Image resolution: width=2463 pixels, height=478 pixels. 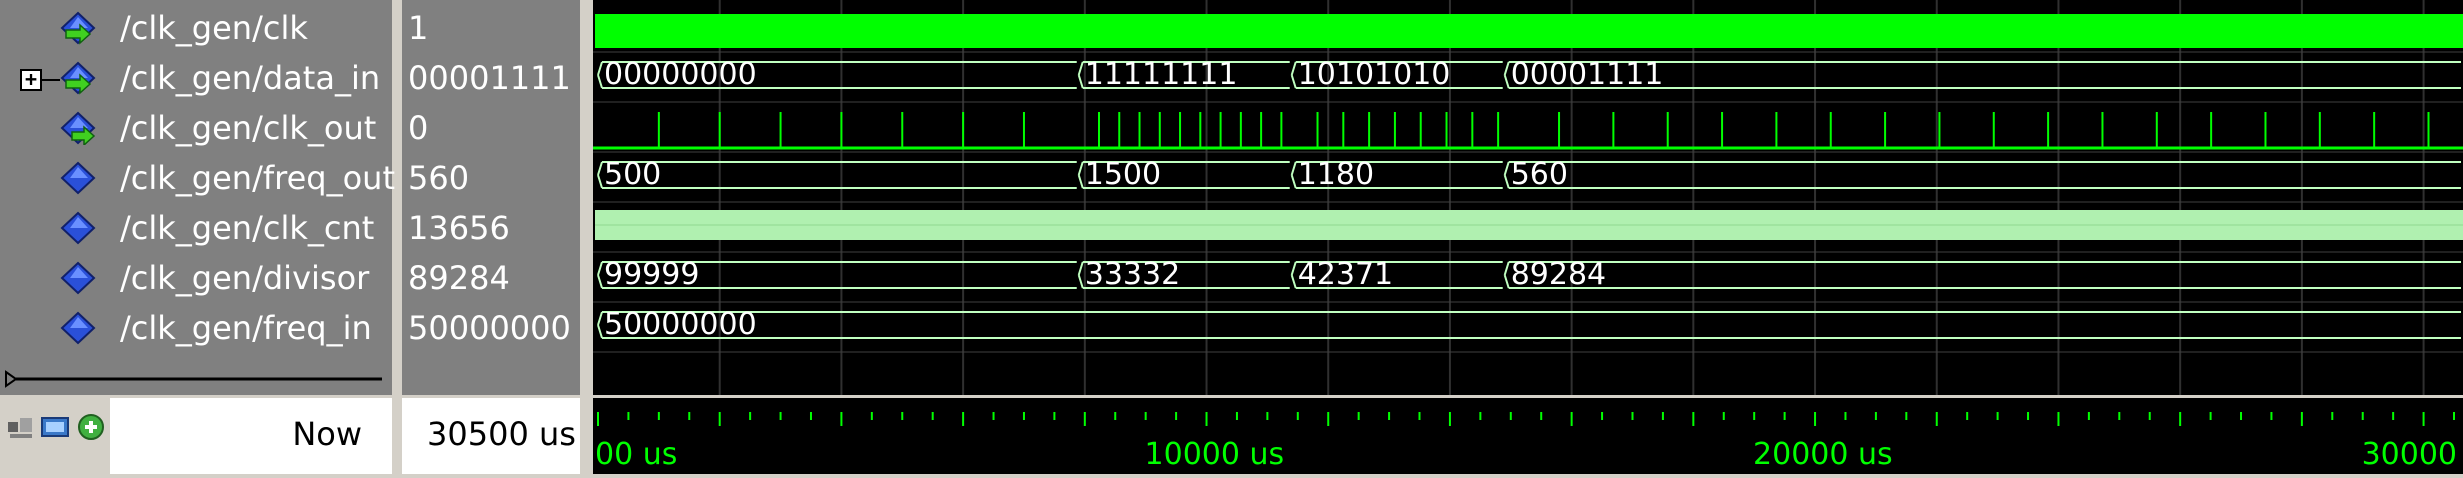 What do you see at coordinates (78, 129) in the screenshot?
I see `output-port-icon` at bounding box center [78, 129].